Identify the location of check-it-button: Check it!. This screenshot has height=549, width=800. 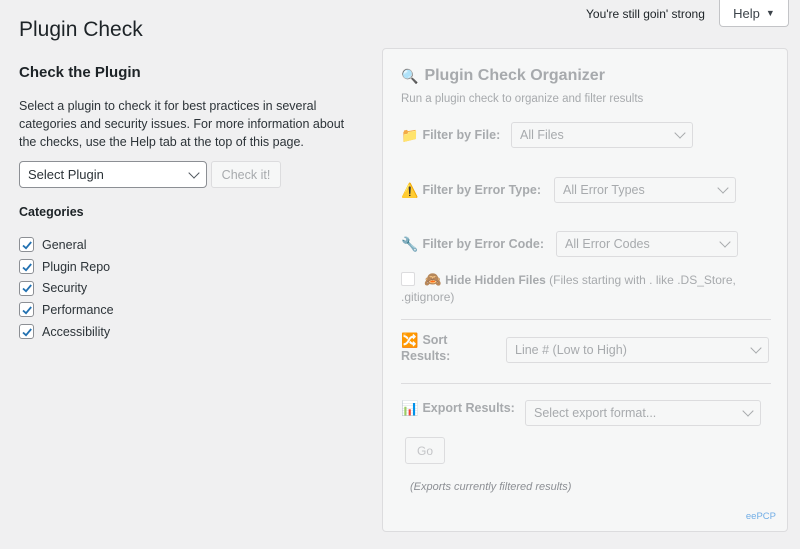
(246, 174).